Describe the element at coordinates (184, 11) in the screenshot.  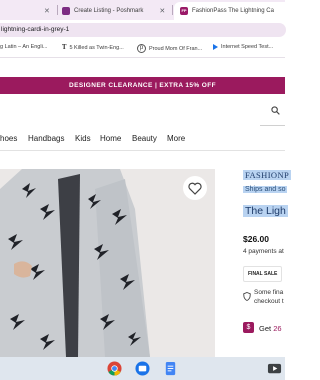
I see `fashionpass-favicon-icon: FP` at that location.